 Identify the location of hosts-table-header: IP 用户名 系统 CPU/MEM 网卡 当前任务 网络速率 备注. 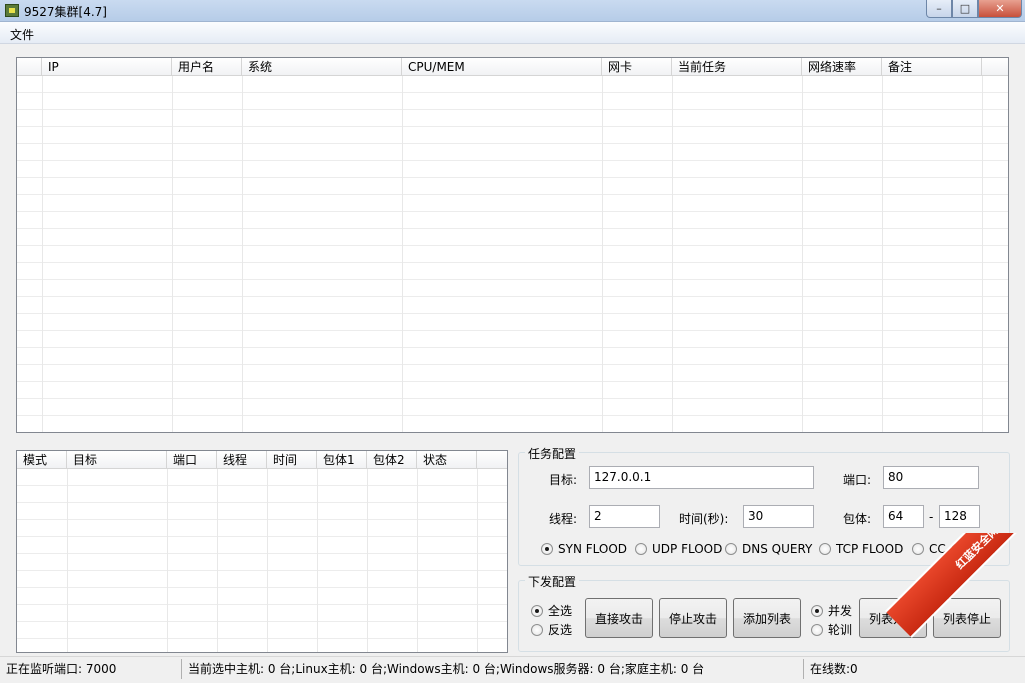
(512, 67).